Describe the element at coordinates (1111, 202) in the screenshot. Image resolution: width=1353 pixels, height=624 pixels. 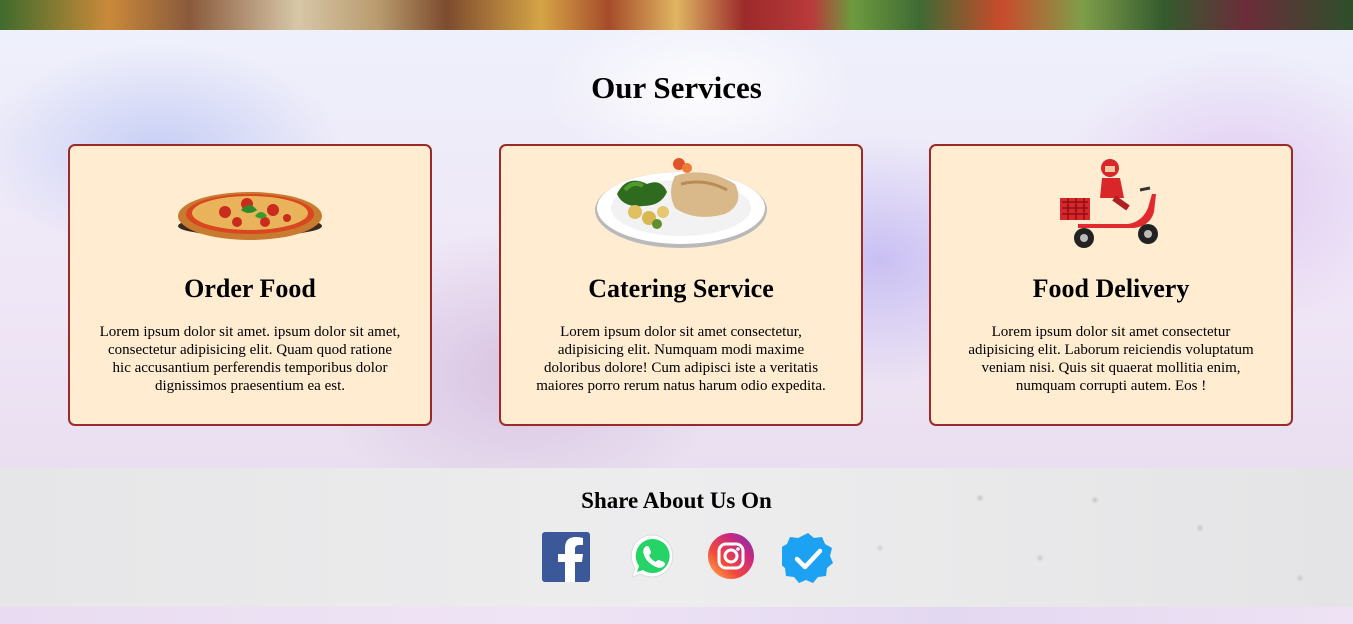
I see `delivery-scooter-image` at that location.